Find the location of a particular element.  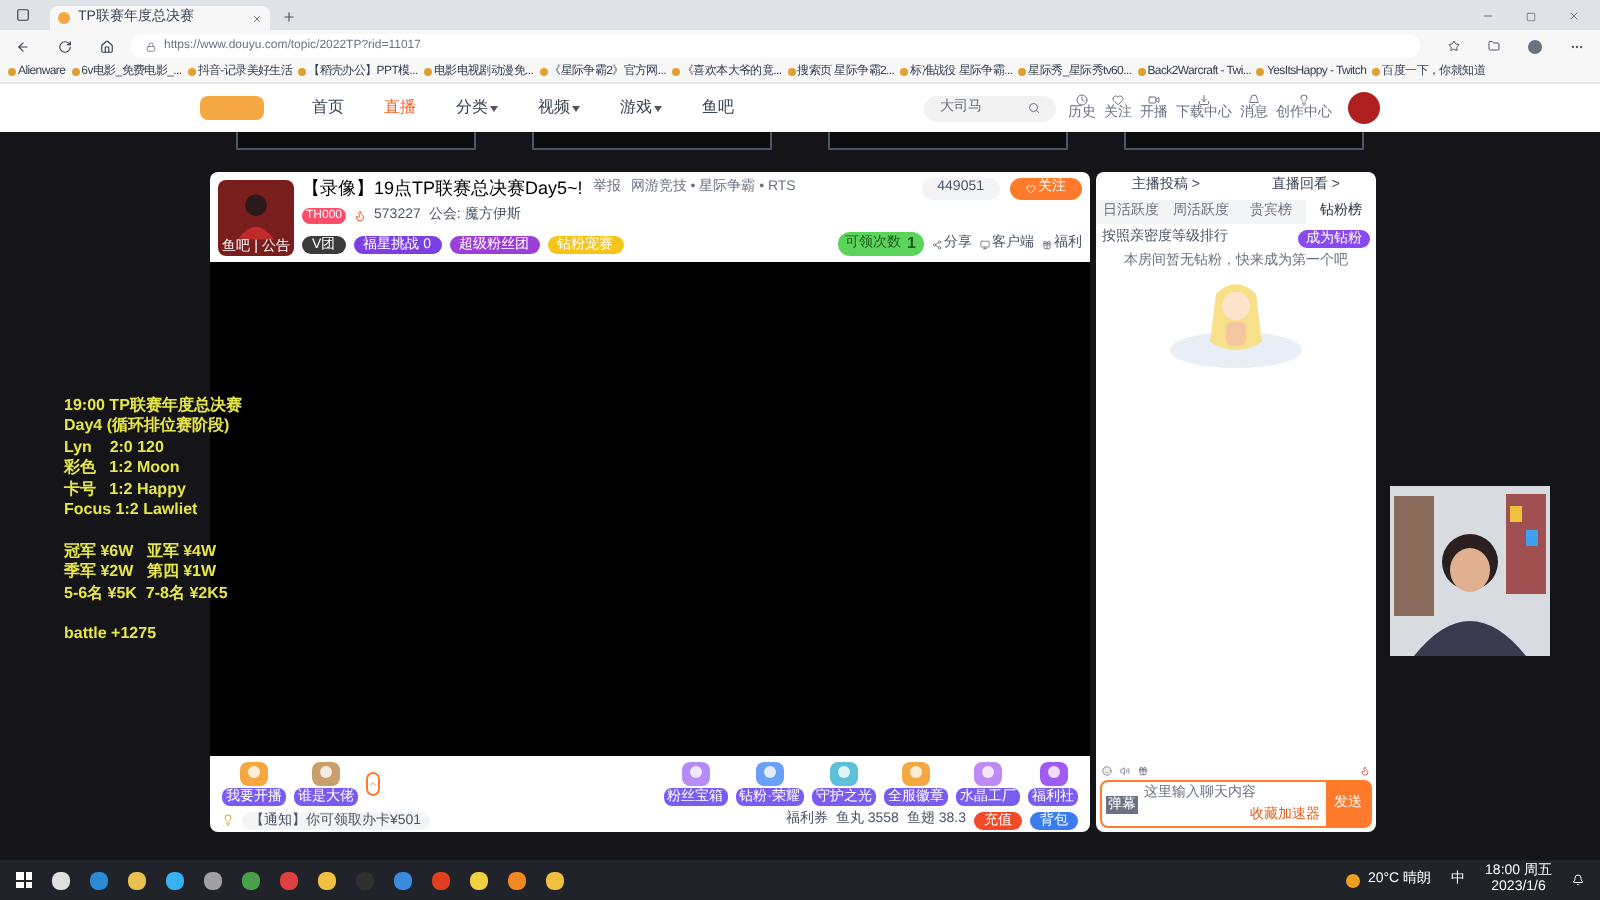

mascot-drawing is located at coordinates (1236, 323).